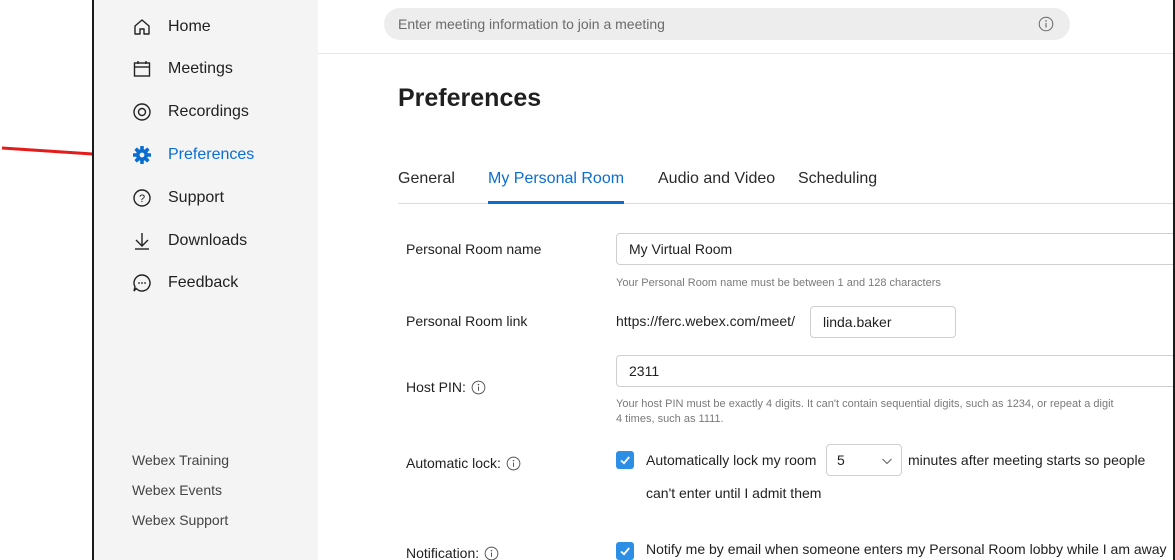 The height and width of the screenshot is (560, 1175). What do you see at coordinates (142, 27) in the screenshot?
I see `home-icon` at bounding box center [142, 27].